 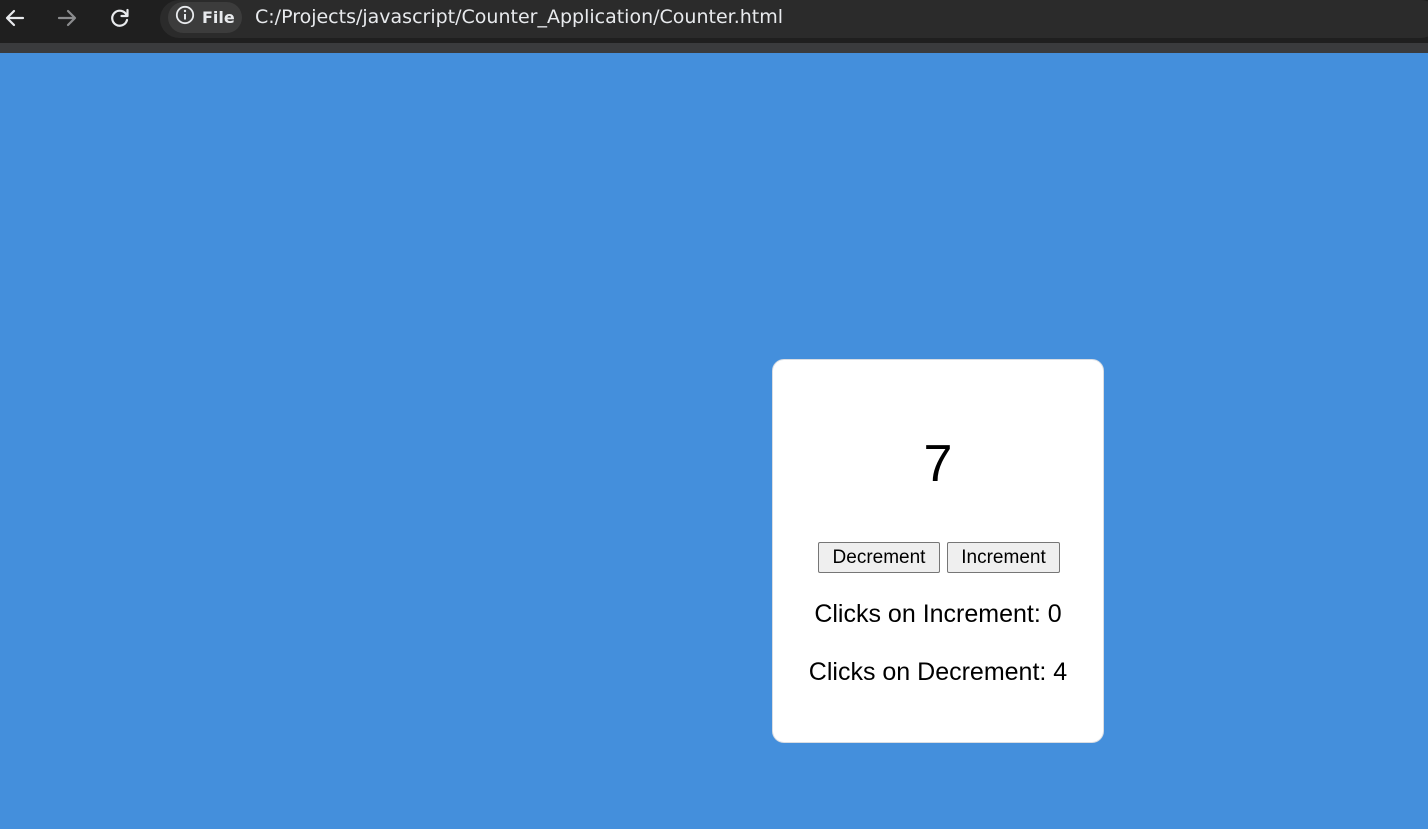 What do you see at coordinates (938, 464) in the screenshot?
I see `counter-value: 7` at bounding box center [938, 464].